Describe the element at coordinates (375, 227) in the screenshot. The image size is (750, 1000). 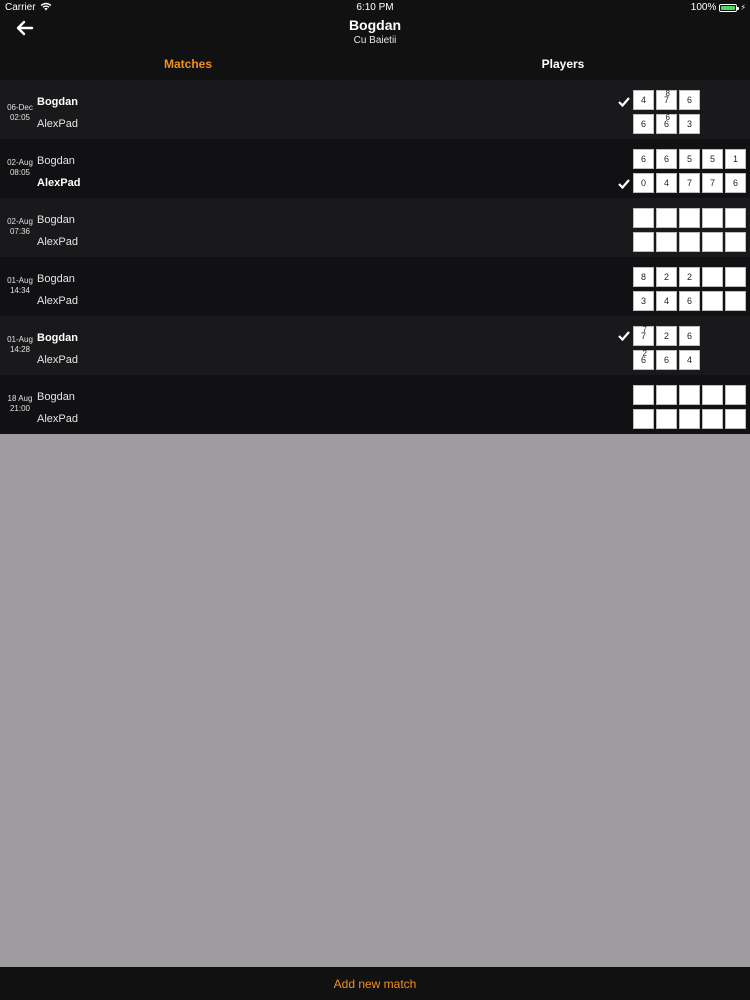
I see `match-row: 02-Aug 07:36 Bogdan AlexPad` at that location.